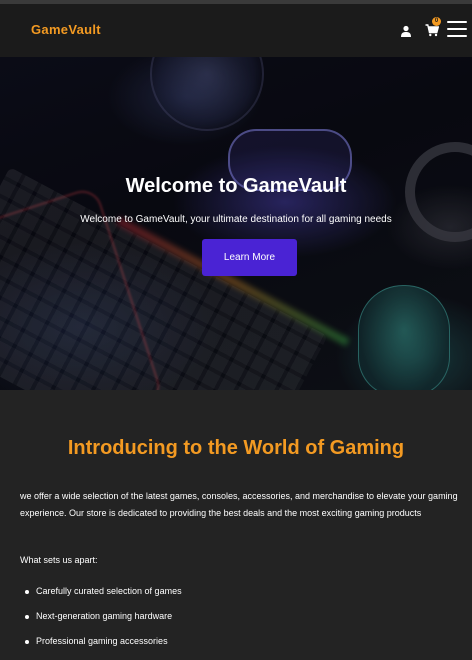 This screenshot has width=472, height=660. Describe the element at coordinates (59, 560) in the screenshot. I see `apart-label: What sets us apart:` at that location.